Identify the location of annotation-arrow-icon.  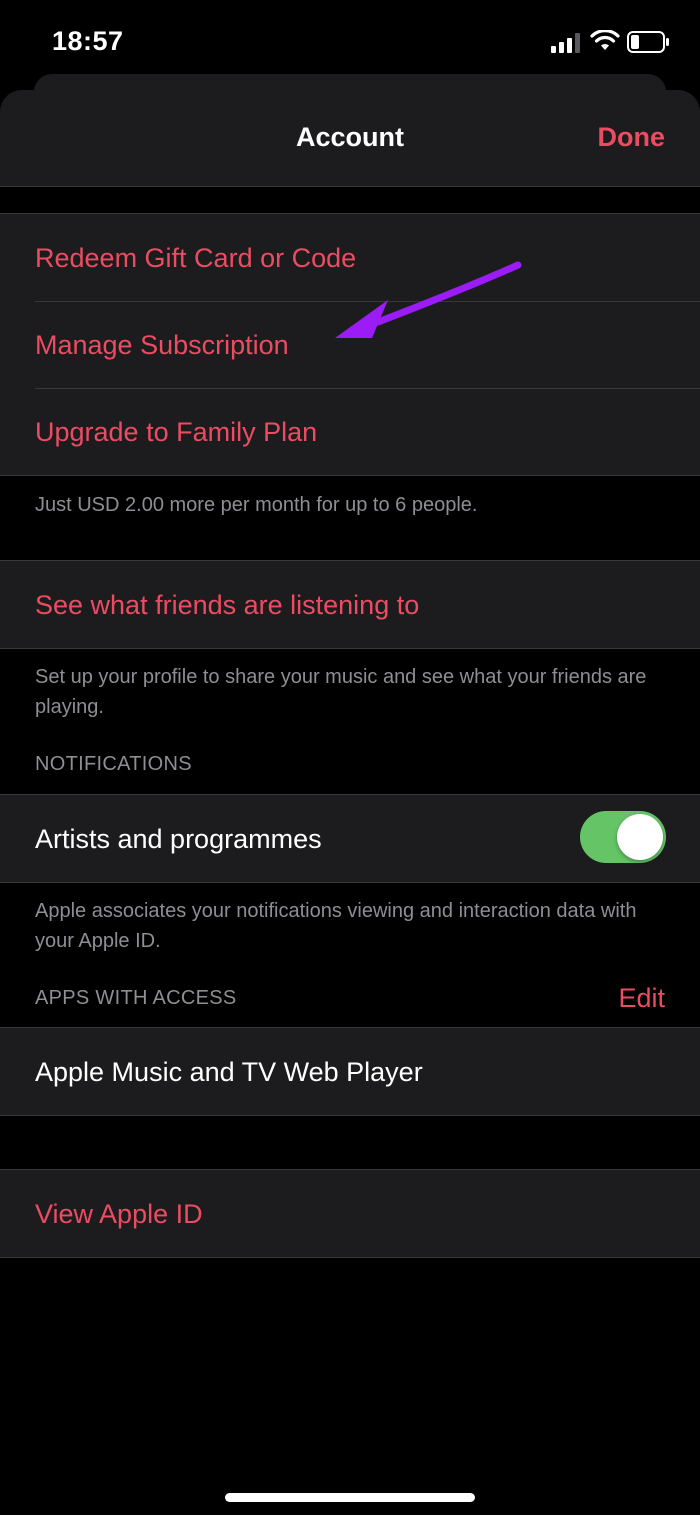
(428, 299).